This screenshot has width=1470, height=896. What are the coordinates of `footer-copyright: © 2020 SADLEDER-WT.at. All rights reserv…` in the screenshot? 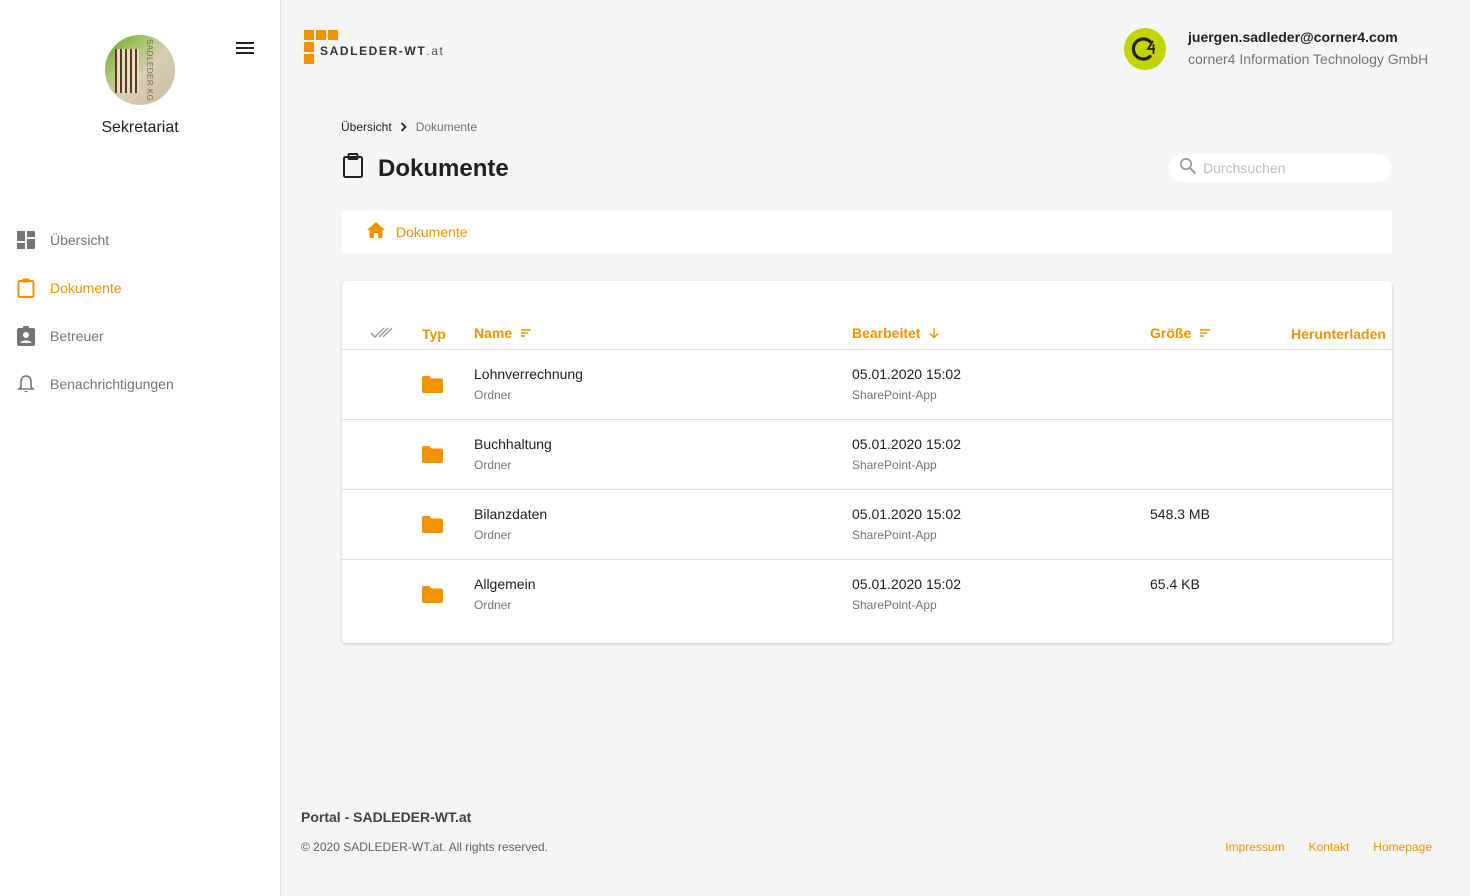 It's located at (424, 847).